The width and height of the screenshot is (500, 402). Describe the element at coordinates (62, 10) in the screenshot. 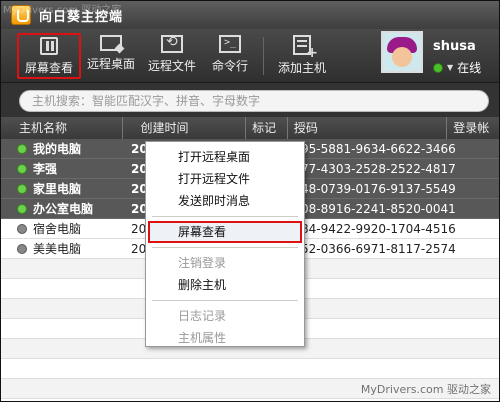

I see `watermark-top: MyDrivers.com 驱动之家` at that location.